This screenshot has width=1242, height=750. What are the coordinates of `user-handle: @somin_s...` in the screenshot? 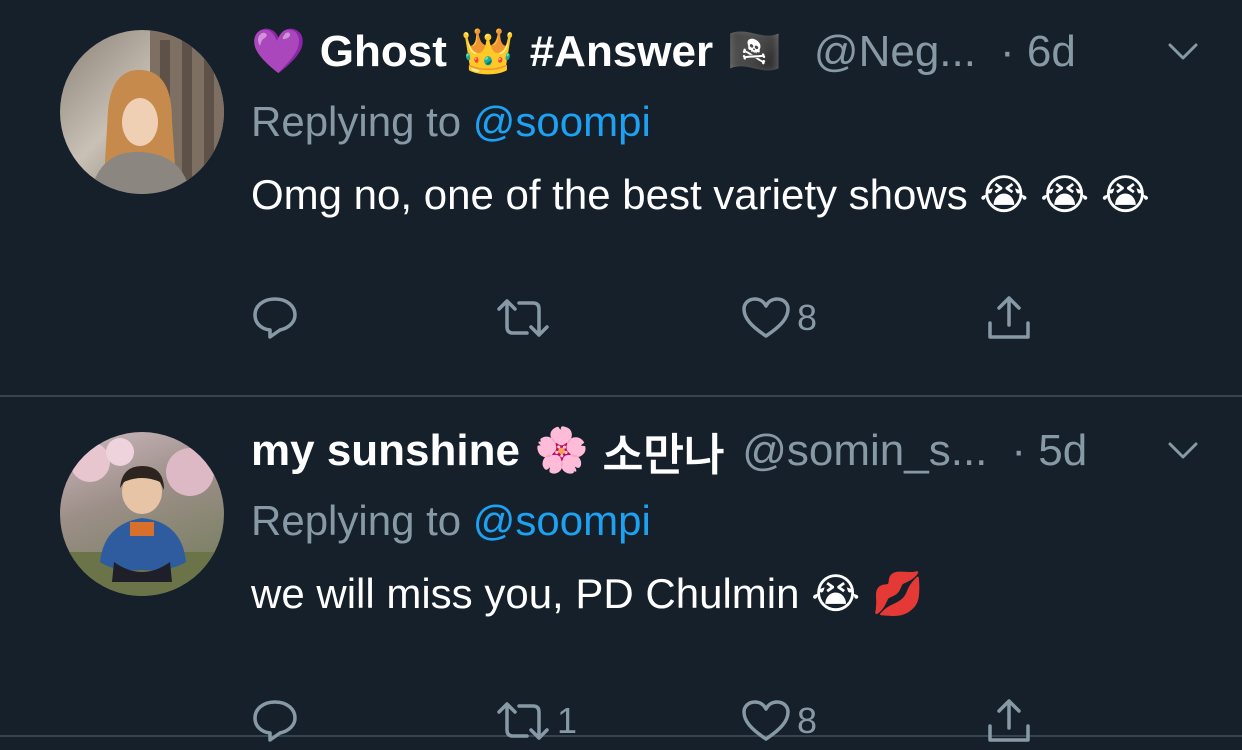 It's located at (864, 451).